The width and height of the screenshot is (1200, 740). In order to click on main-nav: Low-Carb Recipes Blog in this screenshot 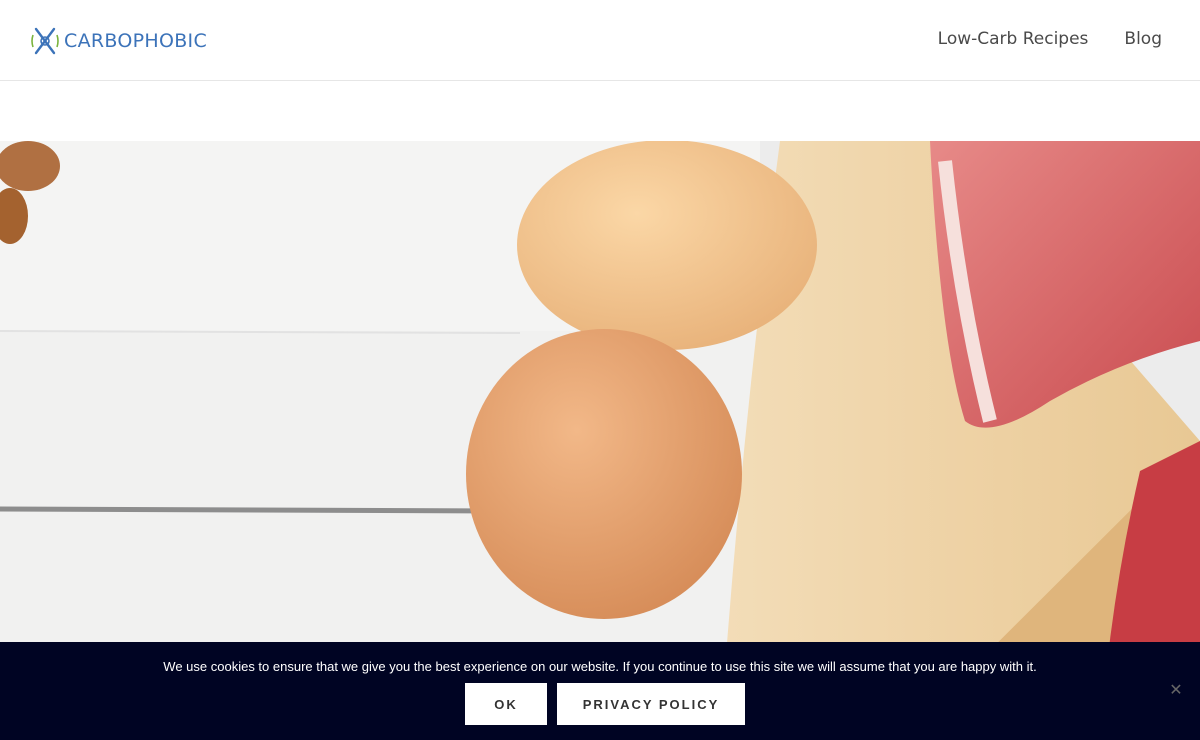, I will do `click(1050, 39)`.